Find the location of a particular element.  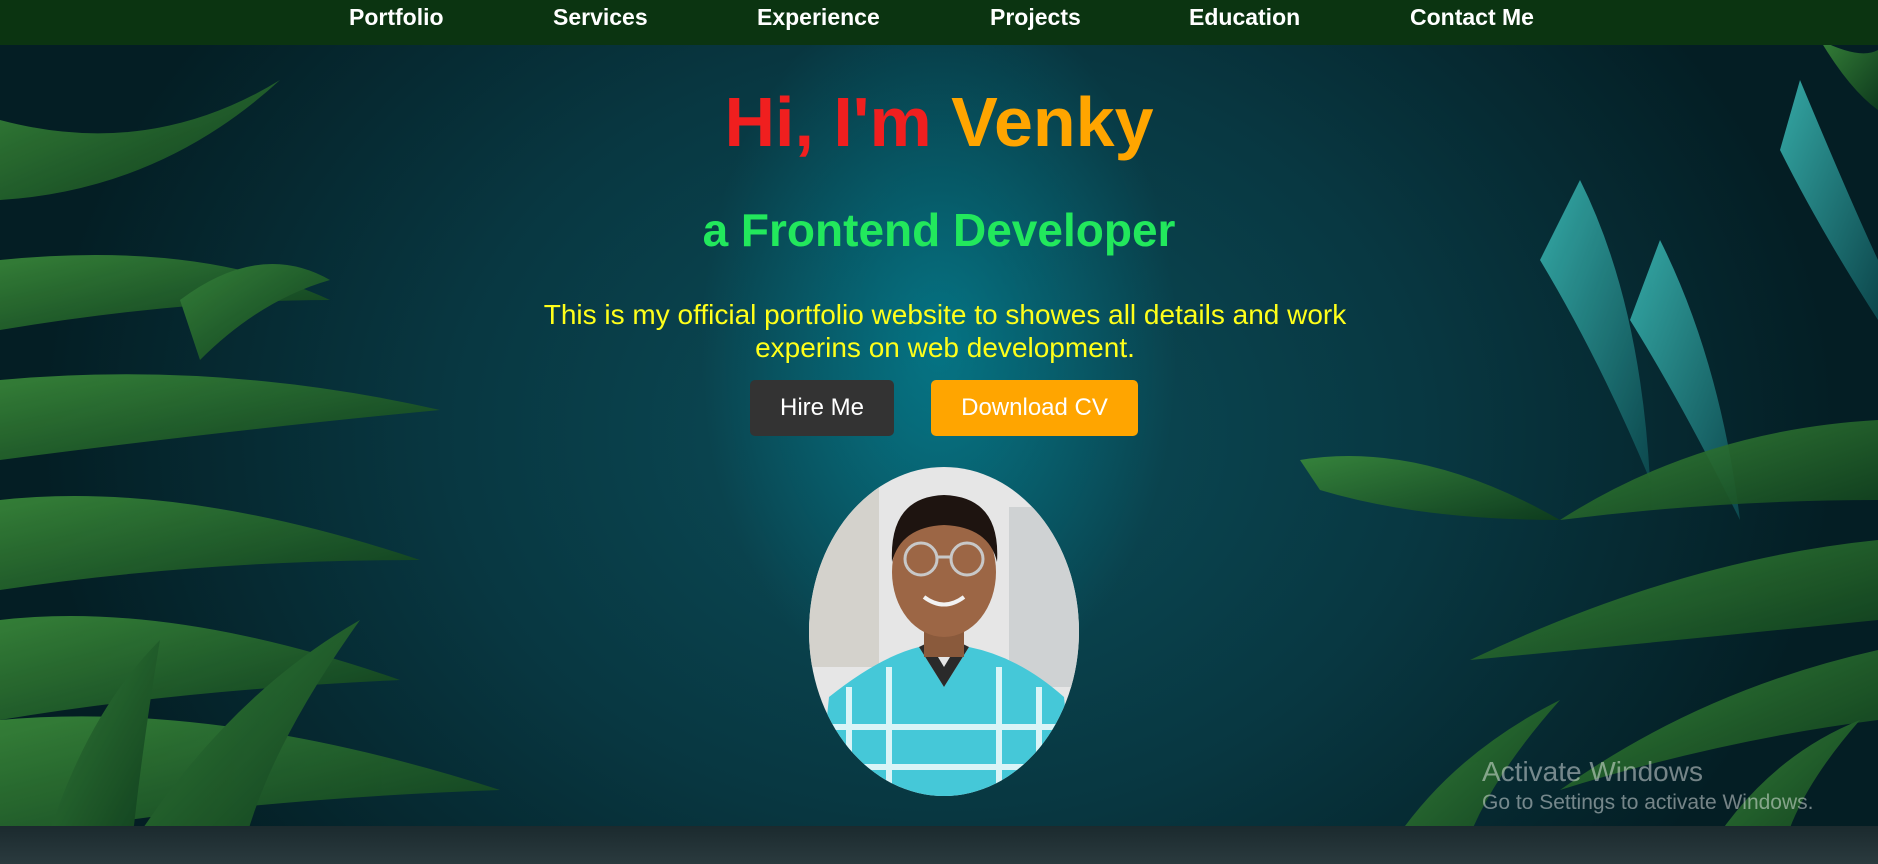

nav-projects: Projects is located at coordinates (1035, 17).